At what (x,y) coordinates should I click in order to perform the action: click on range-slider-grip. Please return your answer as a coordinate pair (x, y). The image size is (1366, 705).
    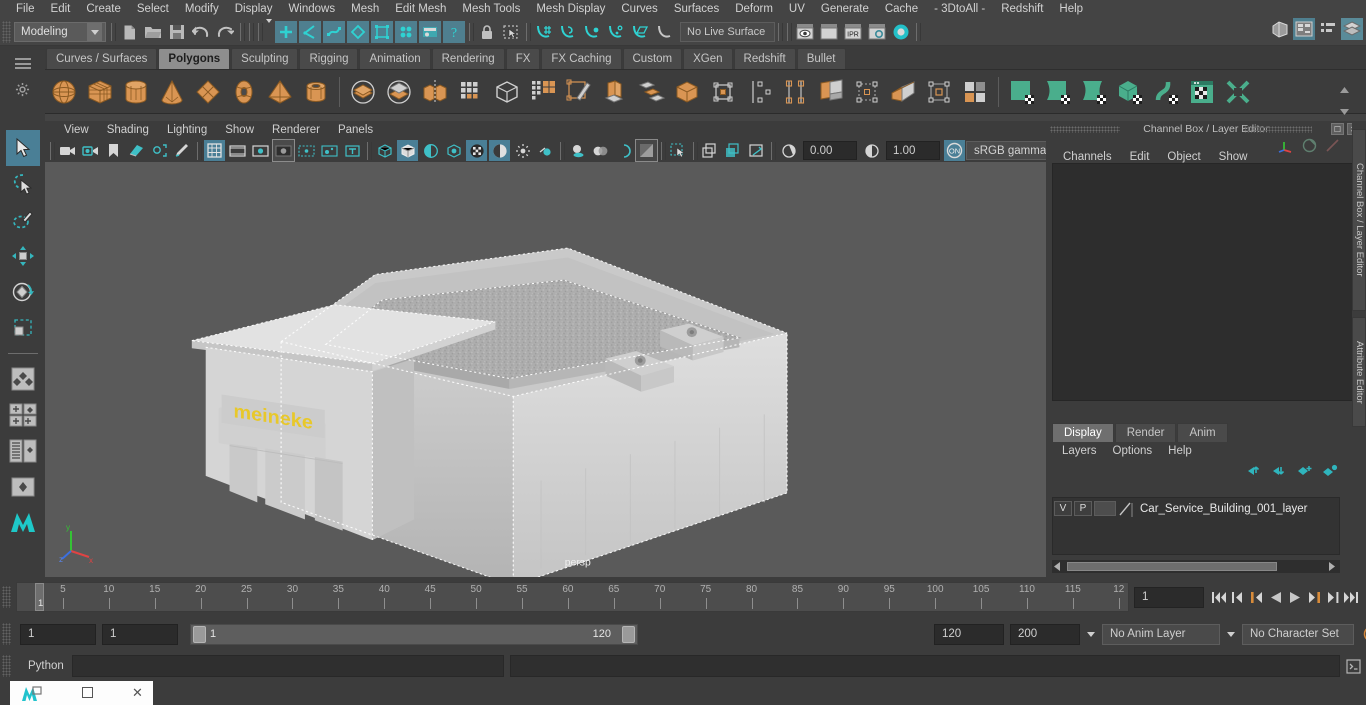
    Looking at the image, I should click on (6, 634).